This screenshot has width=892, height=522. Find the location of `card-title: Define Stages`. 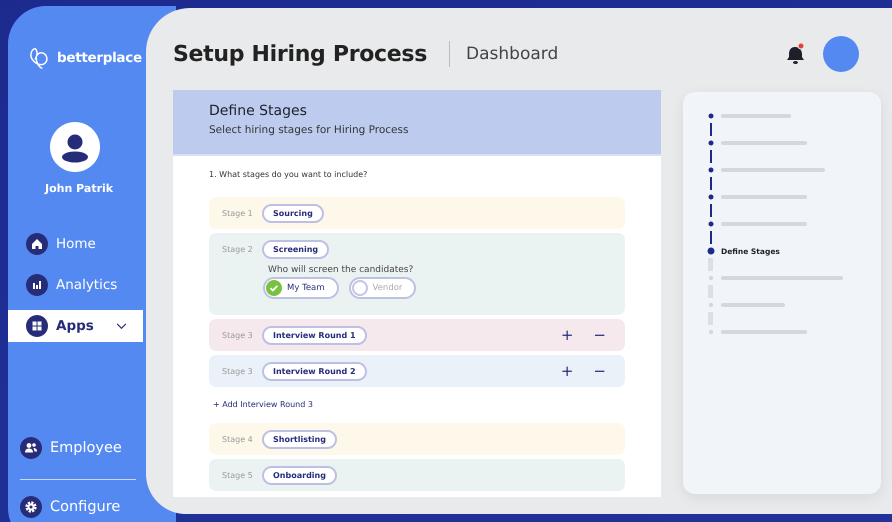

card-title: Define Stages is located at coordinates (258, 111).